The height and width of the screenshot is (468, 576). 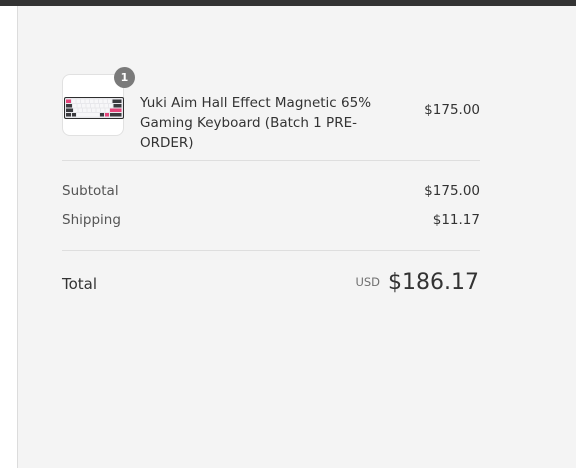 I want to click on subtotal-label: Subtotal, so click(x=90, y=191).